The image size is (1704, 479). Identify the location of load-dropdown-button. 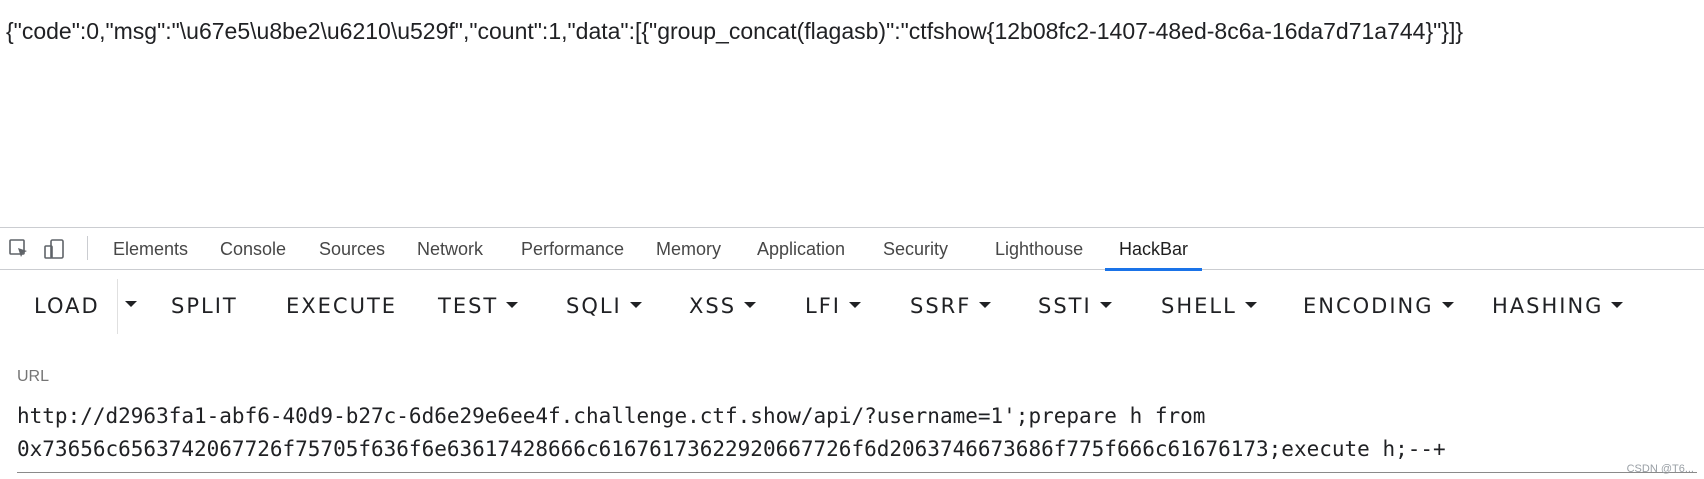
(131, 306).